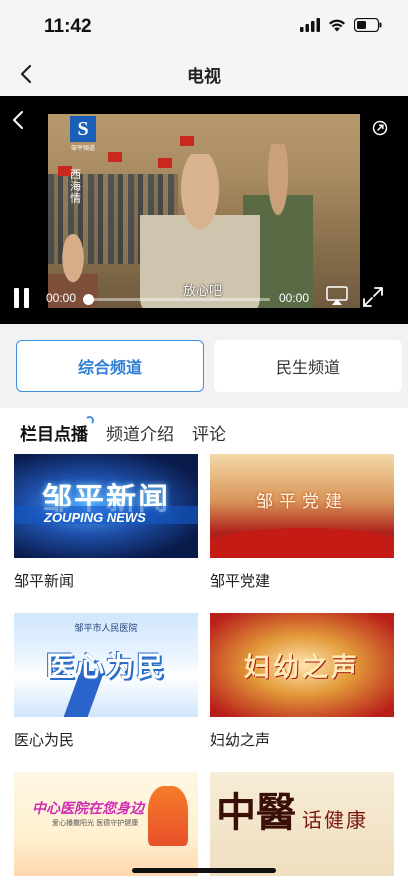  Describe the element at coordinates (88, 299) in the screenshot. I see `progress-knob` at that location.